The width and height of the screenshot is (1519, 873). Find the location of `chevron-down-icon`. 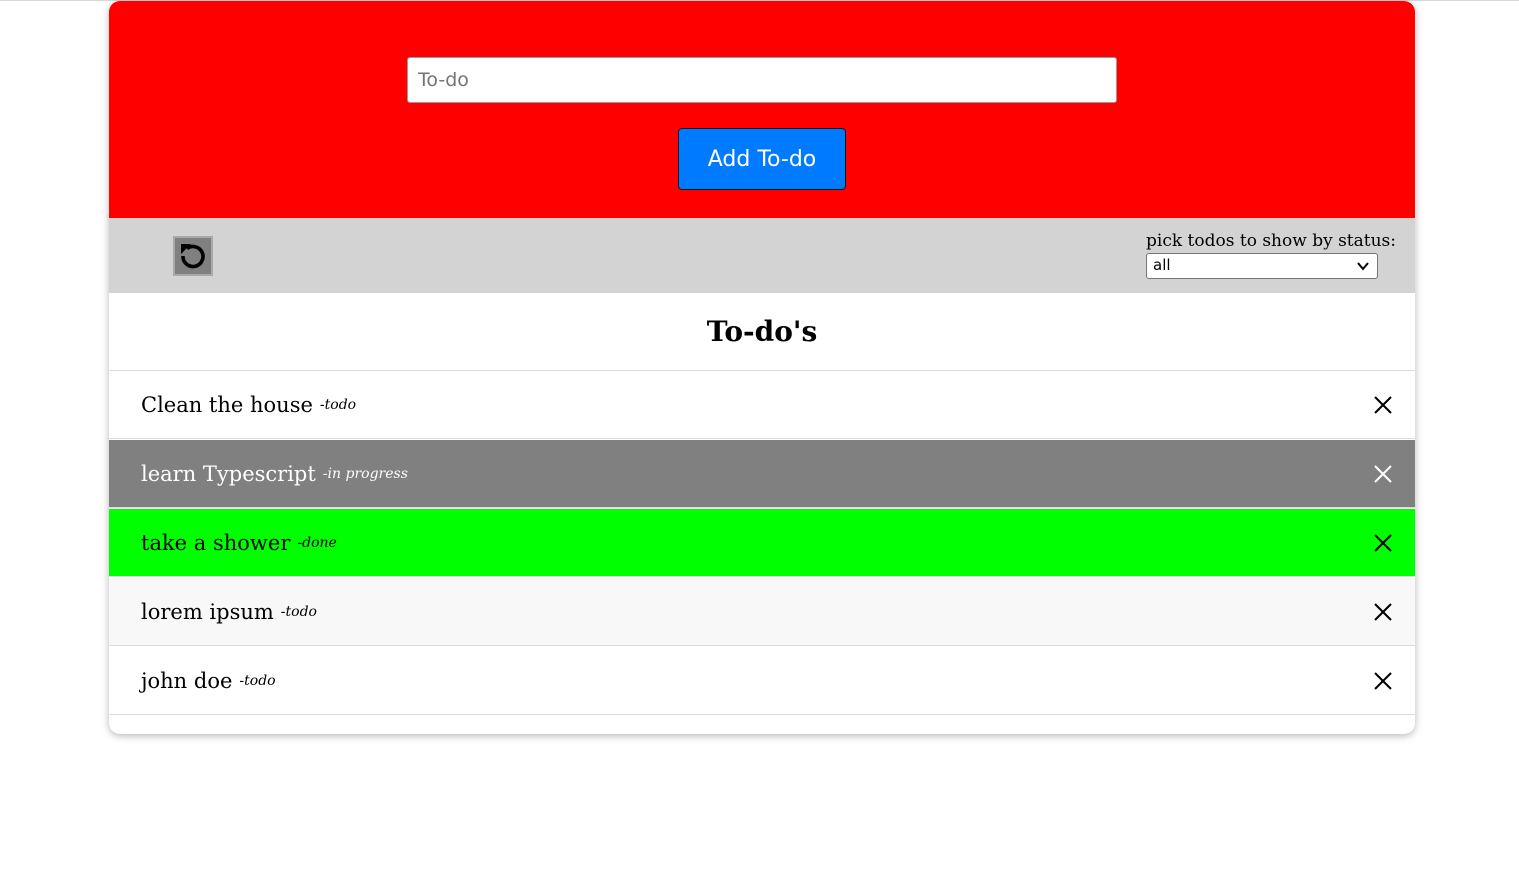

chevron-down-icon is located at coordinates (1363, 266).